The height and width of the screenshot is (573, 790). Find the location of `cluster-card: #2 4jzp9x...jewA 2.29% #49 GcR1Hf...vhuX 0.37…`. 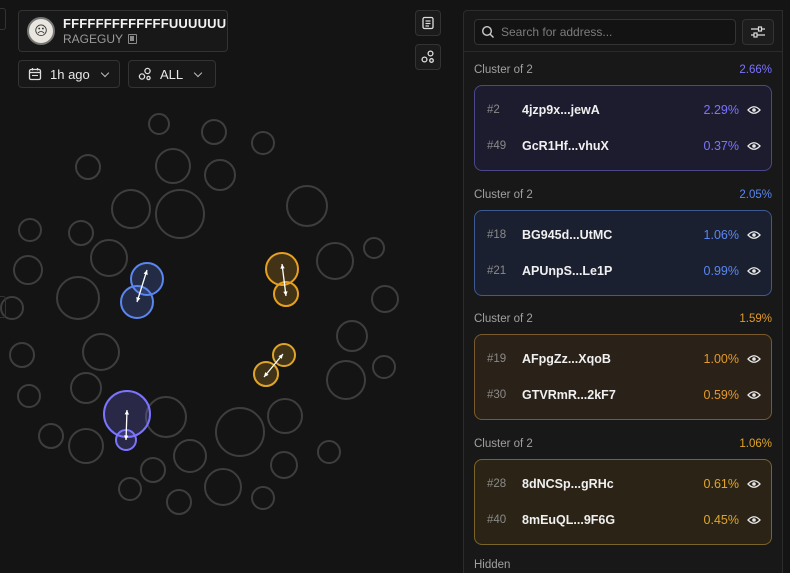

cluster-card: #2 4jzp9x...jewA 2.29% #49 GcR1Hf...vhuX 0.37… is located at coordinates (623, 128).